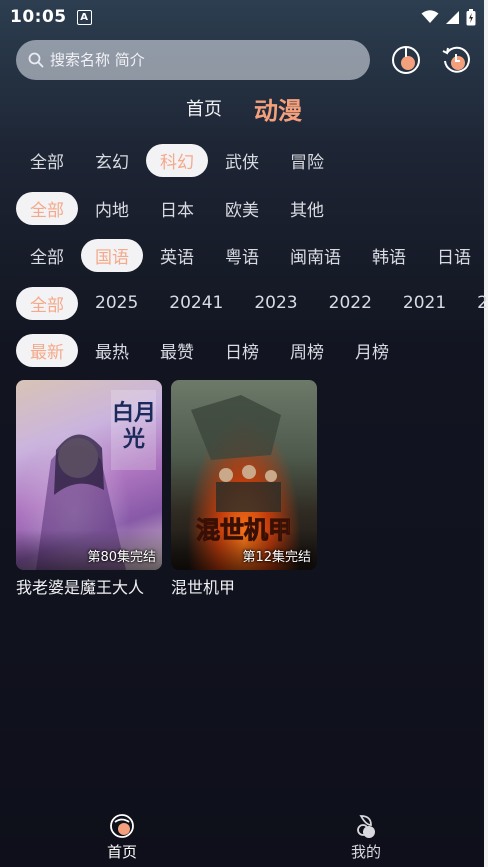  I want to click on video-card: 白月 光 第80集完结 我老婆是魔王大人, so click(89, 489).